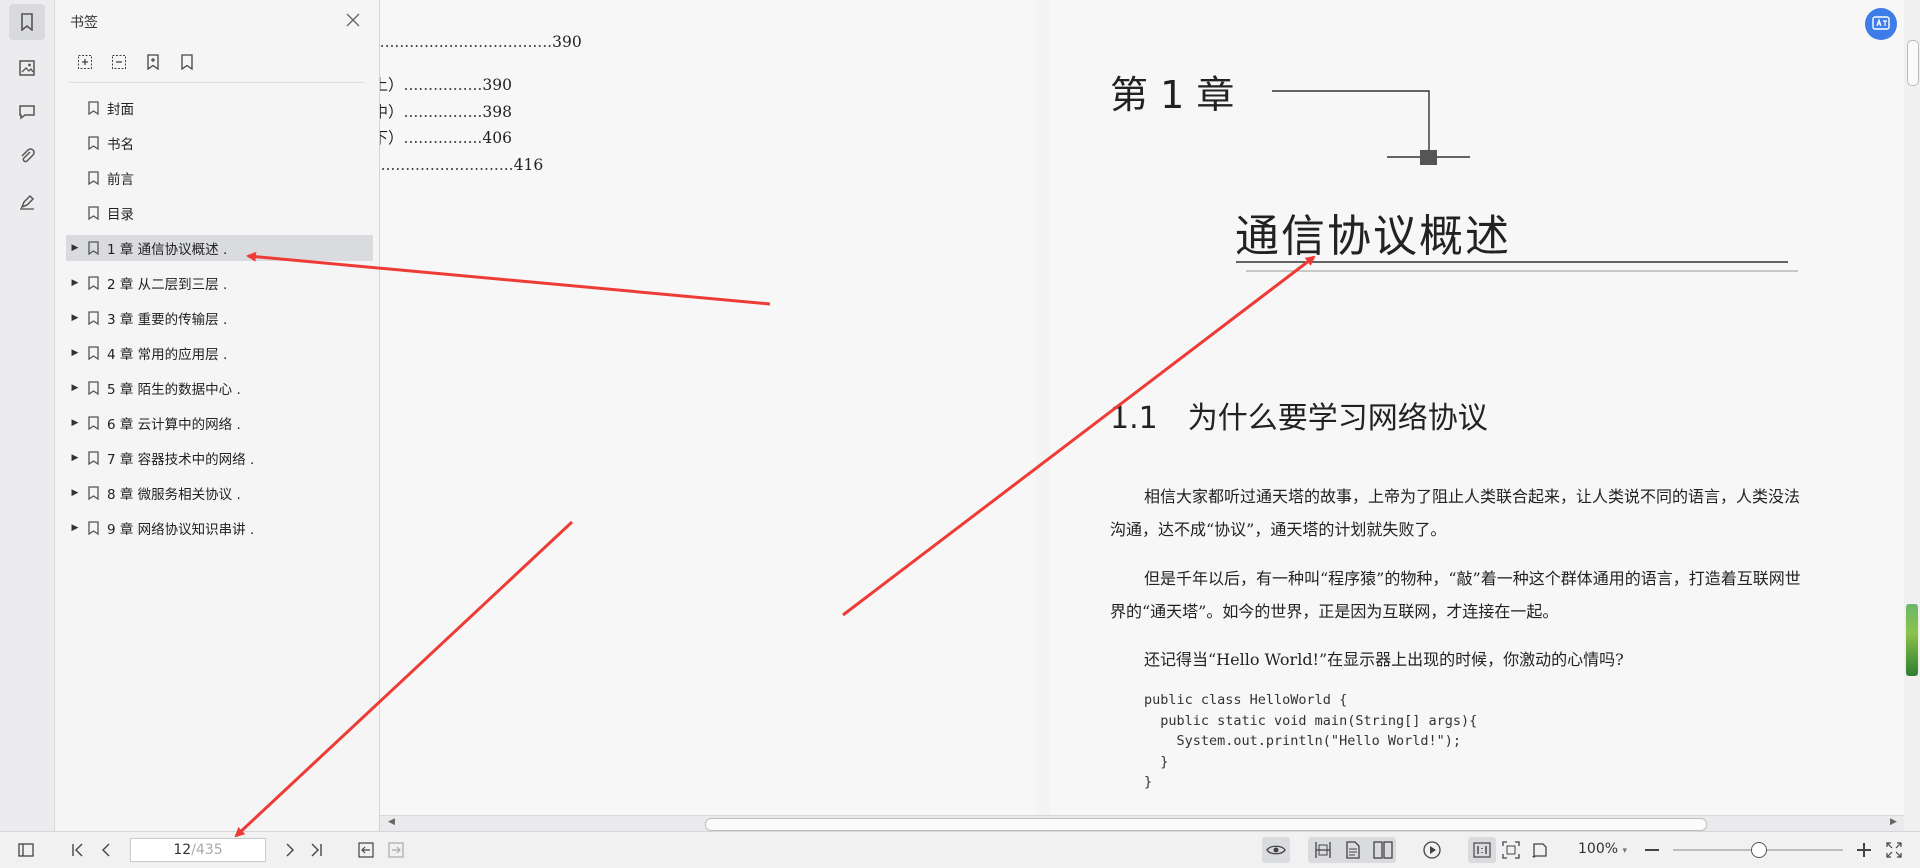  What do you see at coordinates (1881, 24) in the screenshot?
I see `translate-float-icon` at bounding box center [1881, 24].